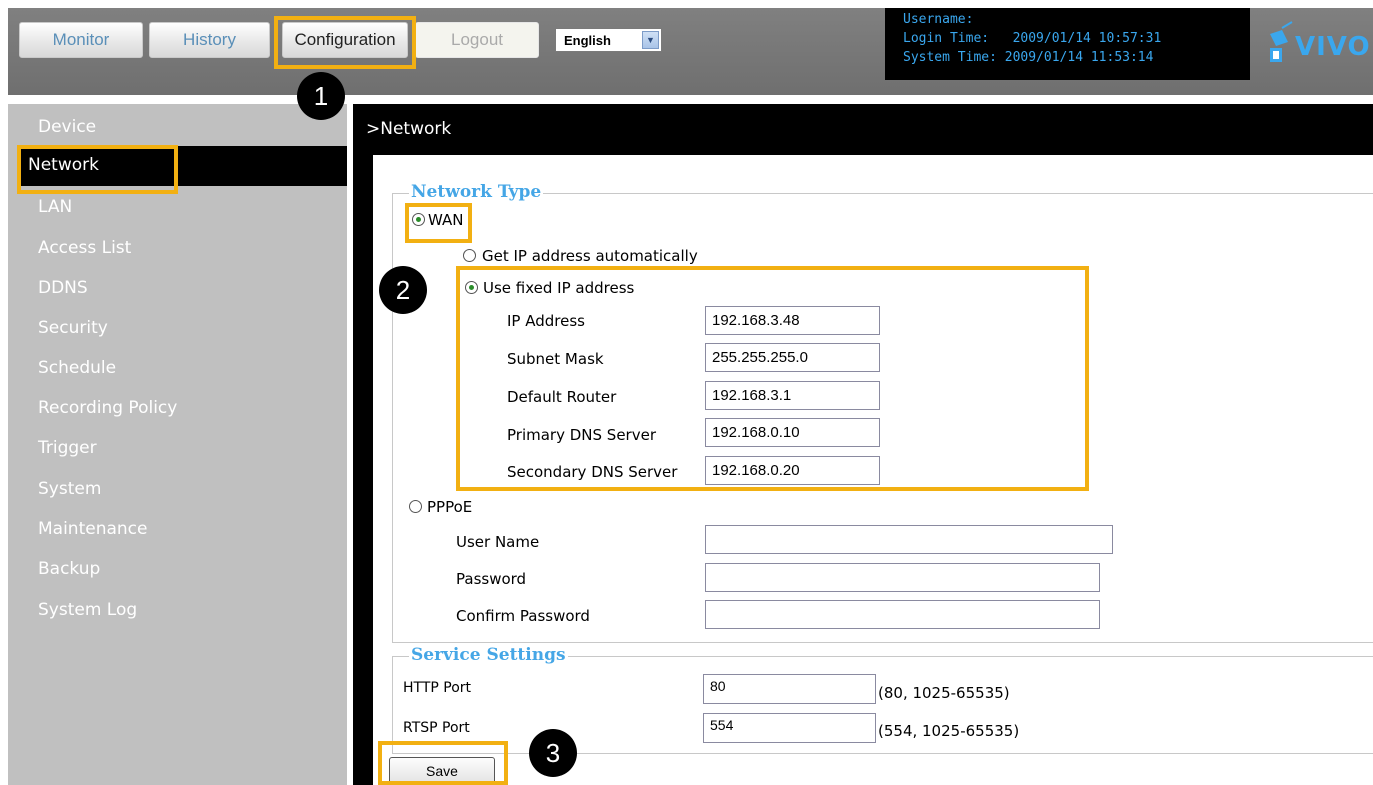 The image size is (1373, 785). I want to click on highlight-network, so click(97, 169).